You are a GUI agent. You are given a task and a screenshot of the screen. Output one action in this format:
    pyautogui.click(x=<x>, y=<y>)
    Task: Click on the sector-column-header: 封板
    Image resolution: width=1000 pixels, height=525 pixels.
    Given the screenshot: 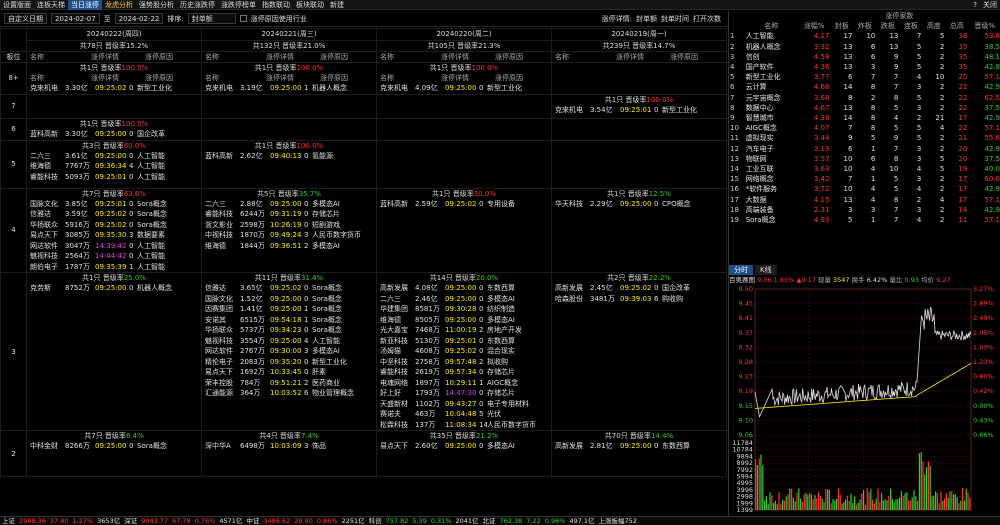 What is the action you would take?
    pyautogui.click(x=841, y=26)
    